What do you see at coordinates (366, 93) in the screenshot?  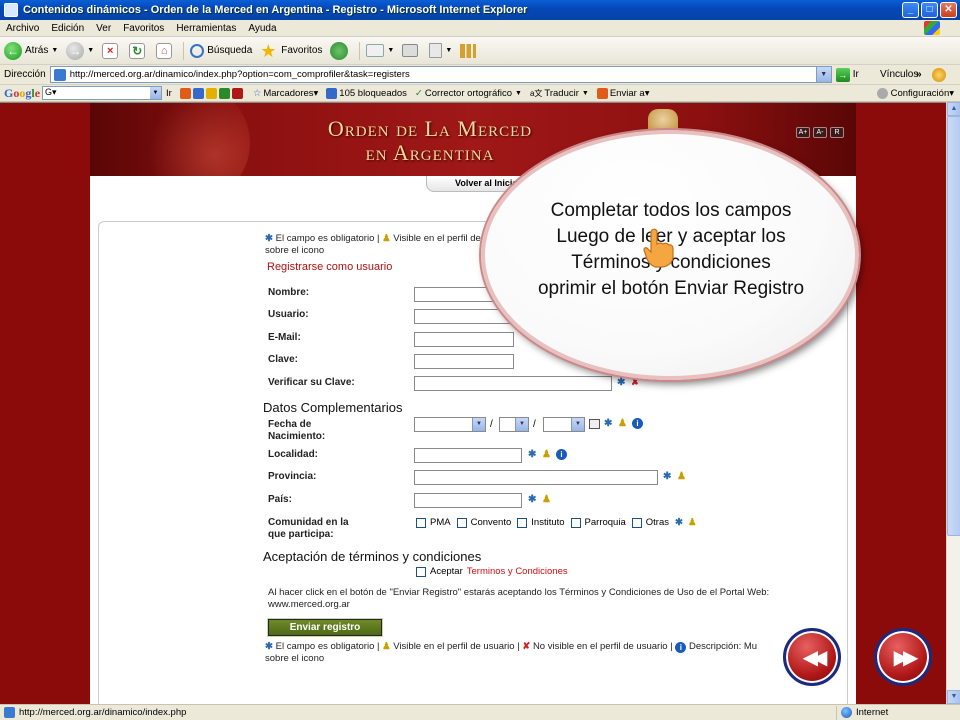 I see `popup-blocker-button: 105 bloqueados` at bounding box center [366, 93].